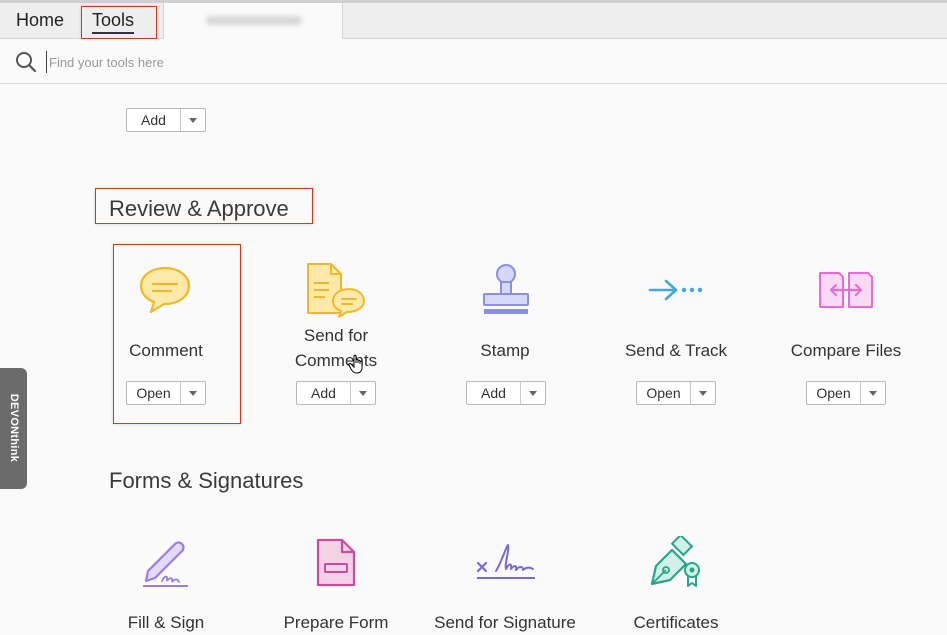 This screenshot has height=635, width=947. Describe the element at coordinates (676, 350) in the screenshot. I see `tool-label-send-track: Send & Track` at that location.